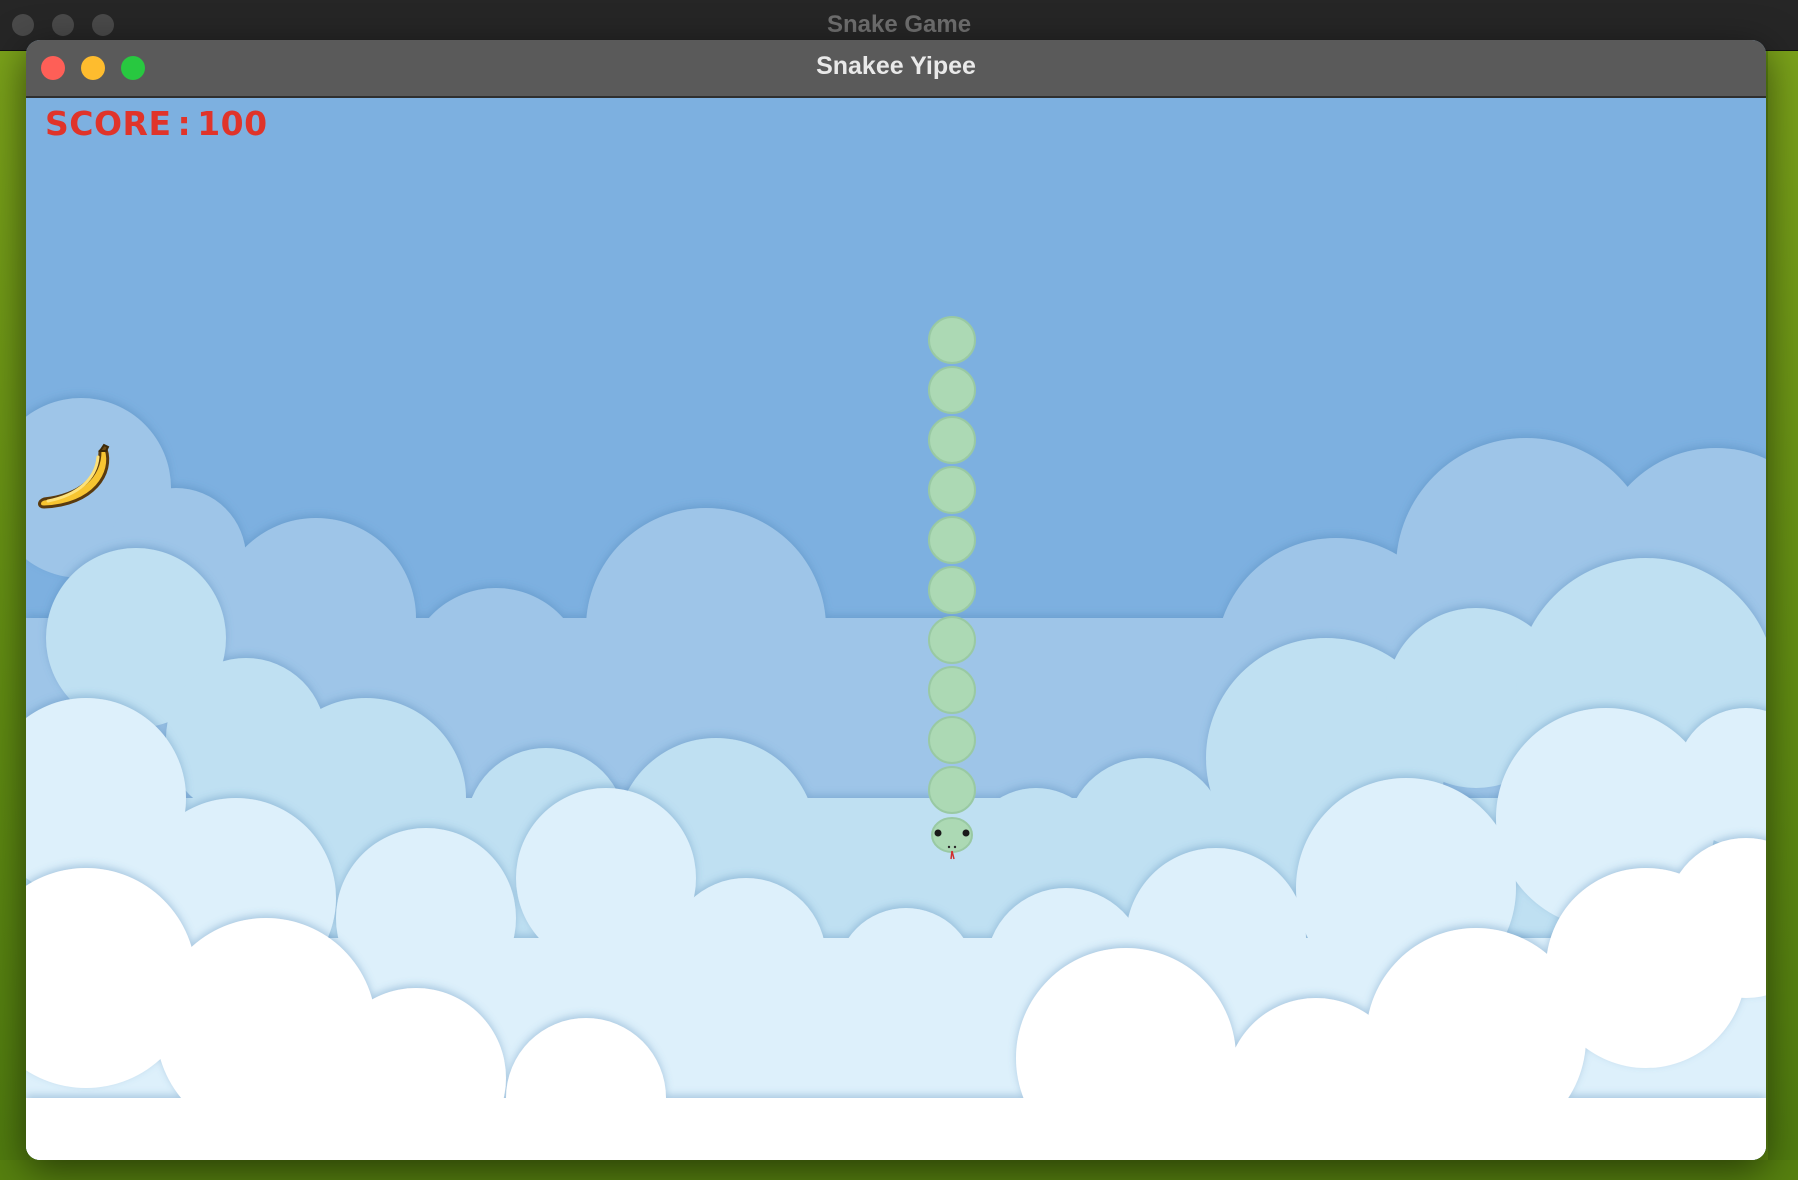 The image size is (1798, 1180). What do you see at coordinates (108, 123) in the screenshot?
I see `score-label: SCORE` at bounding box center [108, 123].